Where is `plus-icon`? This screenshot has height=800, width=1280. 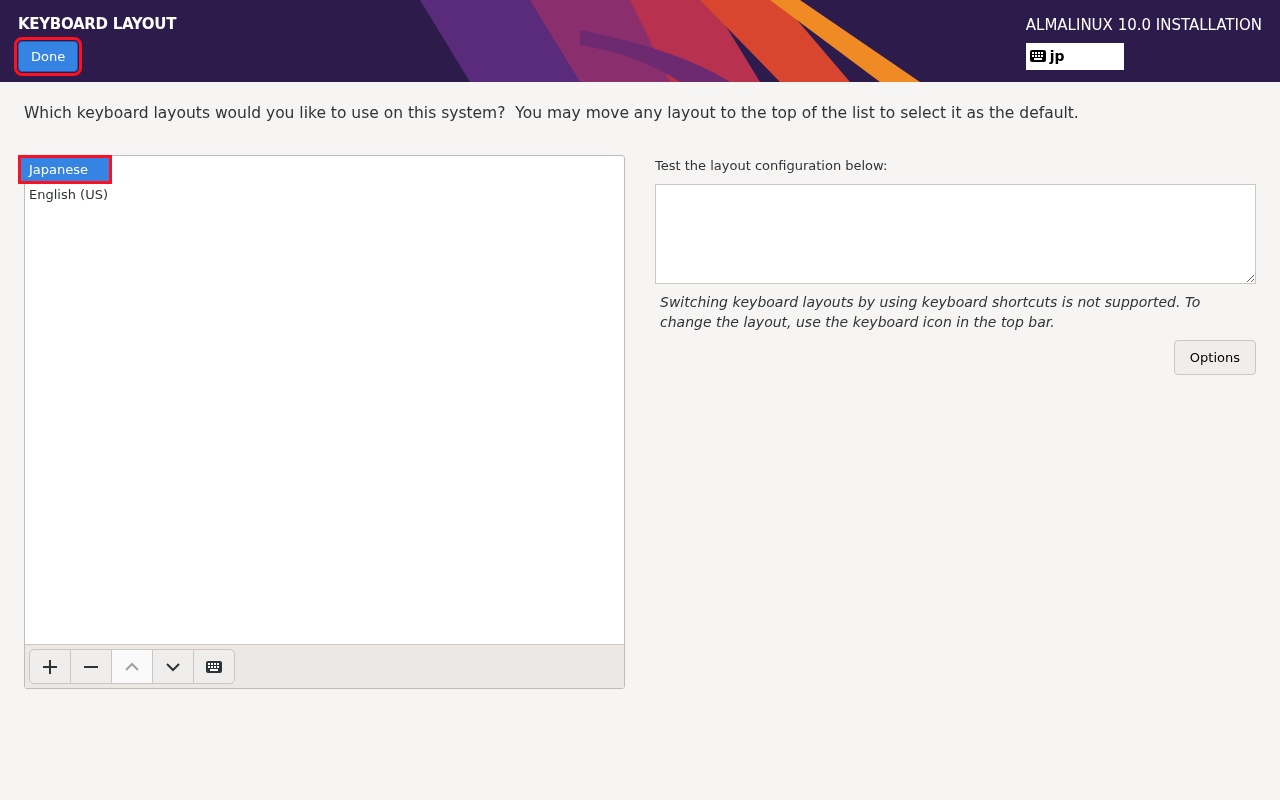 plus-icon is located at coordinates (50, 666).